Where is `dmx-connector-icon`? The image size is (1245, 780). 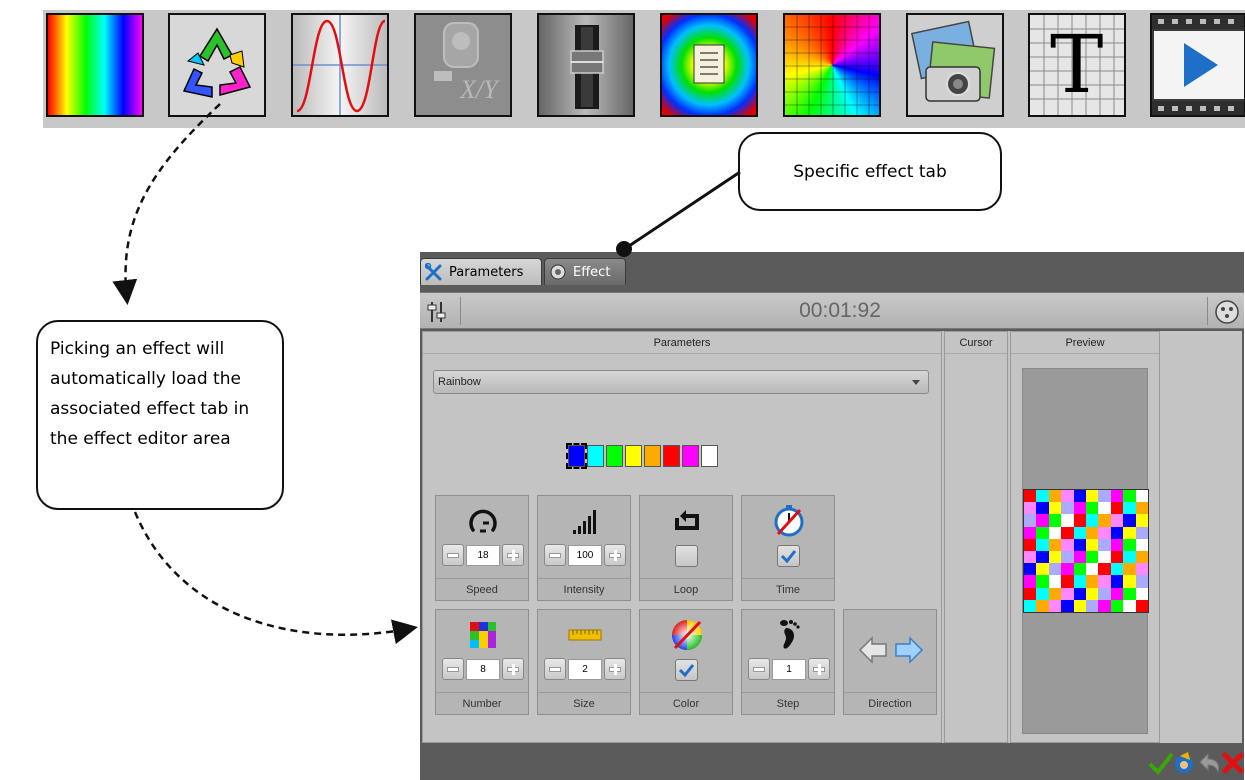 dmx-connector-icon is located at coordinates (1227, 312).